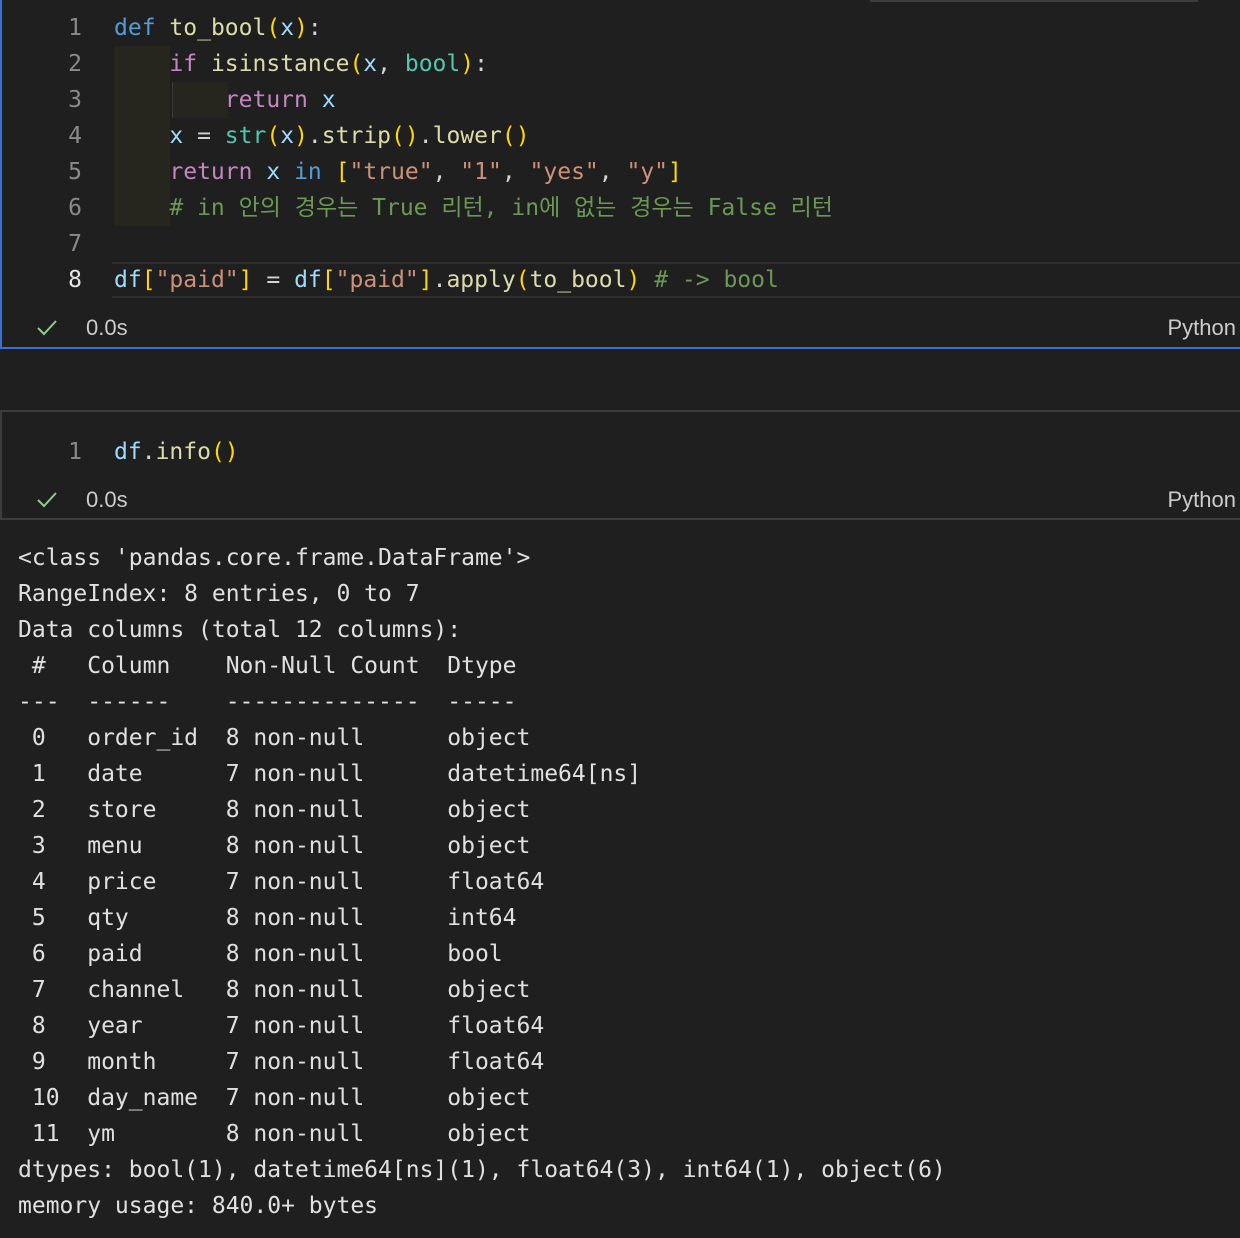 The height and width of the screenshot is (1238, 1240). I want to click on output-table-row: 10 day_name 7 non-null object, so click(274, 1098).